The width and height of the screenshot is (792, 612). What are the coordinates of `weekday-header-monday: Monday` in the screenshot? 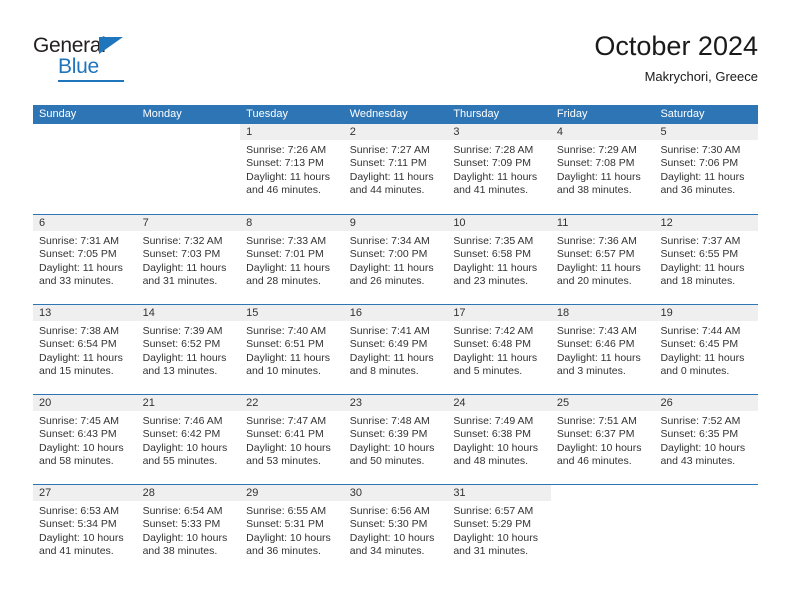 It's located at (162, 114).